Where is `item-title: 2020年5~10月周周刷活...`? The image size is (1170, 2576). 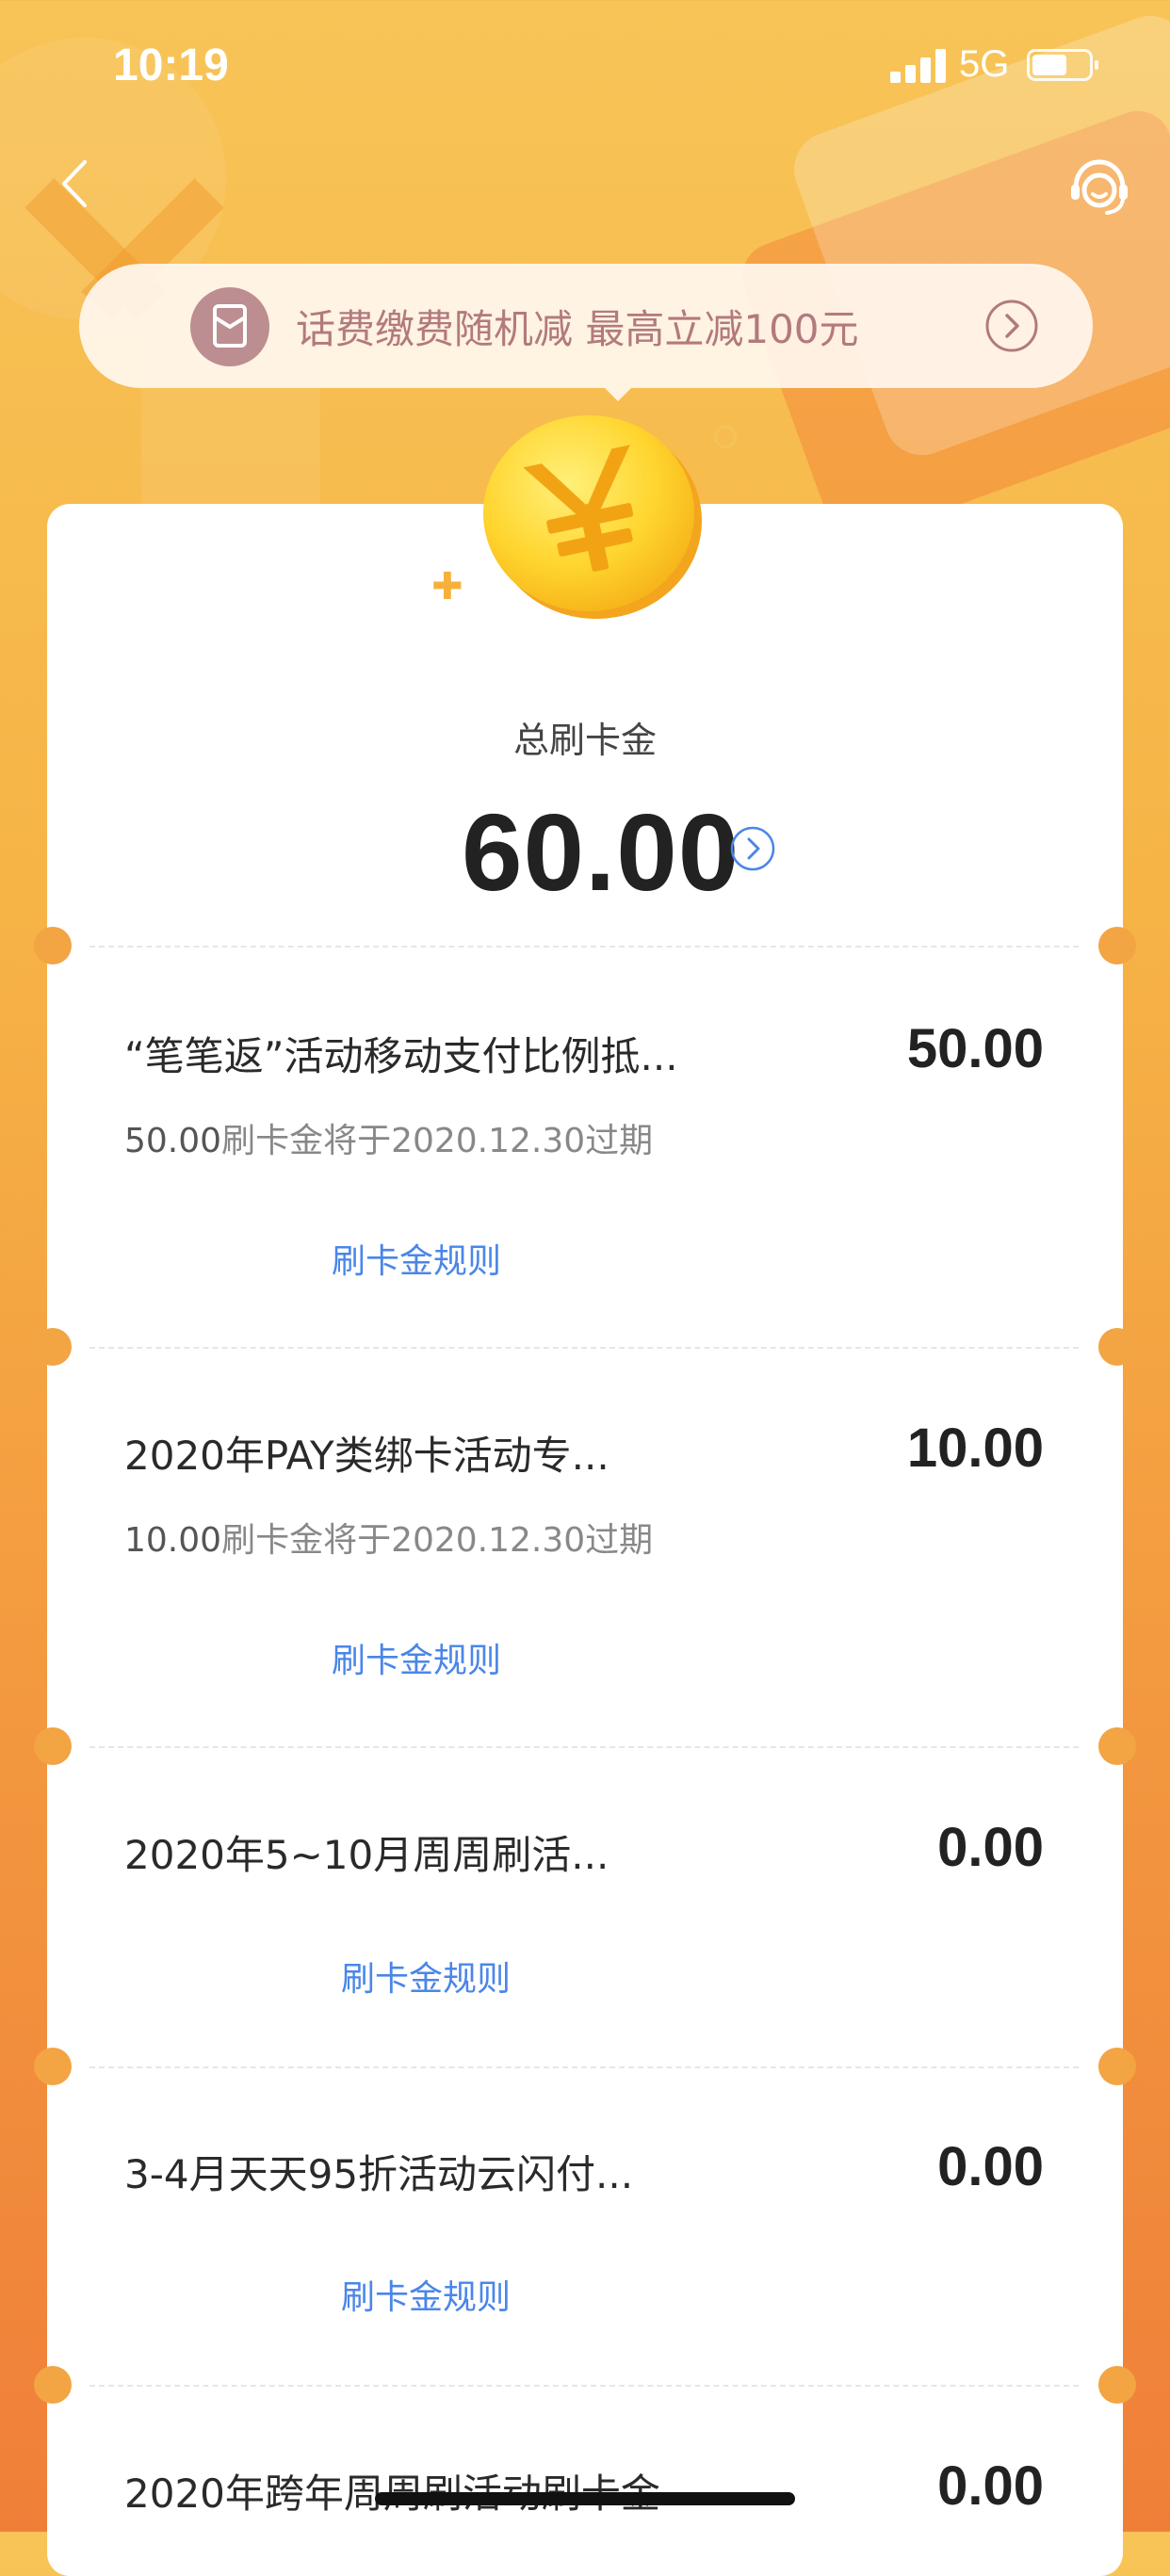
item-title: 2020年5~10月周周刷活... is located at coordinates (366, 1855).